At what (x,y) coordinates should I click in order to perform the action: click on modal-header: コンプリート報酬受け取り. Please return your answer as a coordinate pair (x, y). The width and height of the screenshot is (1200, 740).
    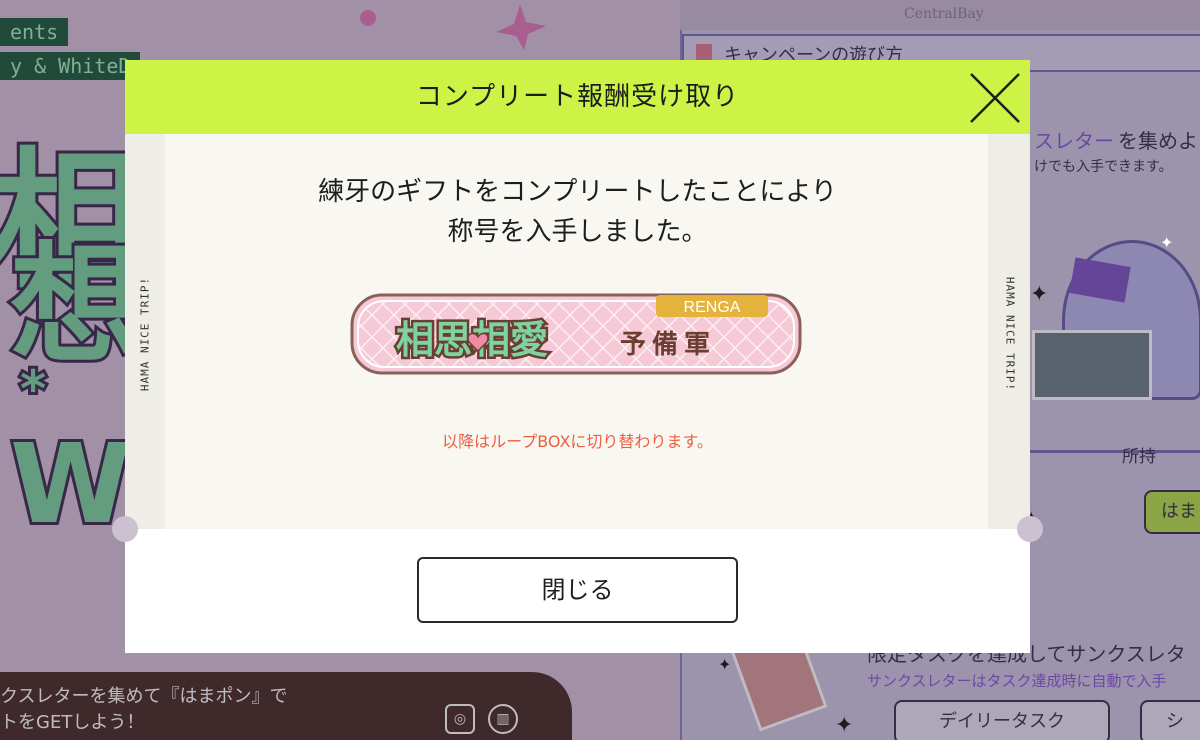
    Looking at the image, I should click on (577, 97).